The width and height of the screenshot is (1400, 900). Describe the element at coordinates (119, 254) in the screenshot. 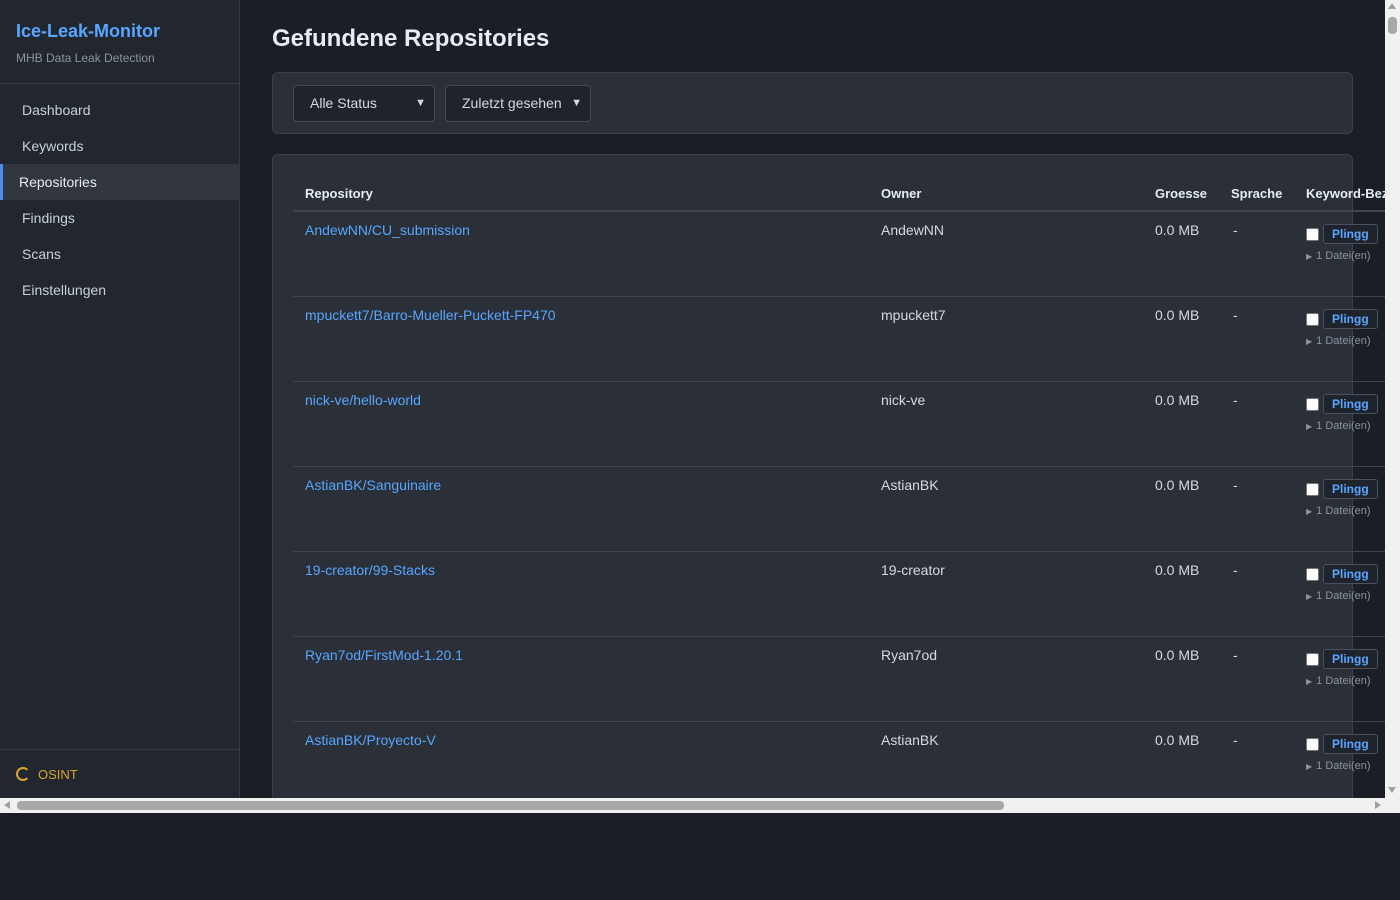

I see `sidebar-item-scans: Scans` at that location.